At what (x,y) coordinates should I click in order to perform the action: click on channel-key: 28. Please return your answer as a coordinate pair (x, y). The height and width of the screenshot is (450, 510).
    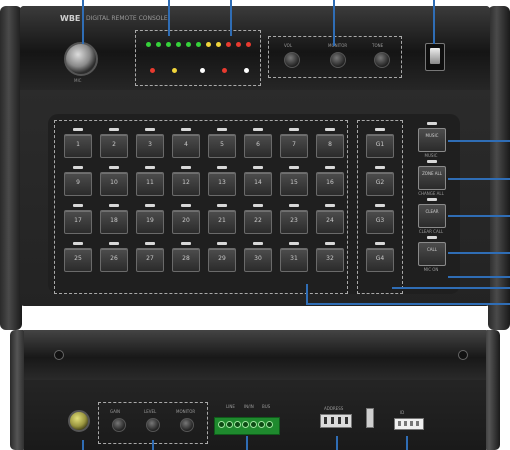
    Looking at the image, I should click on (186, 257).